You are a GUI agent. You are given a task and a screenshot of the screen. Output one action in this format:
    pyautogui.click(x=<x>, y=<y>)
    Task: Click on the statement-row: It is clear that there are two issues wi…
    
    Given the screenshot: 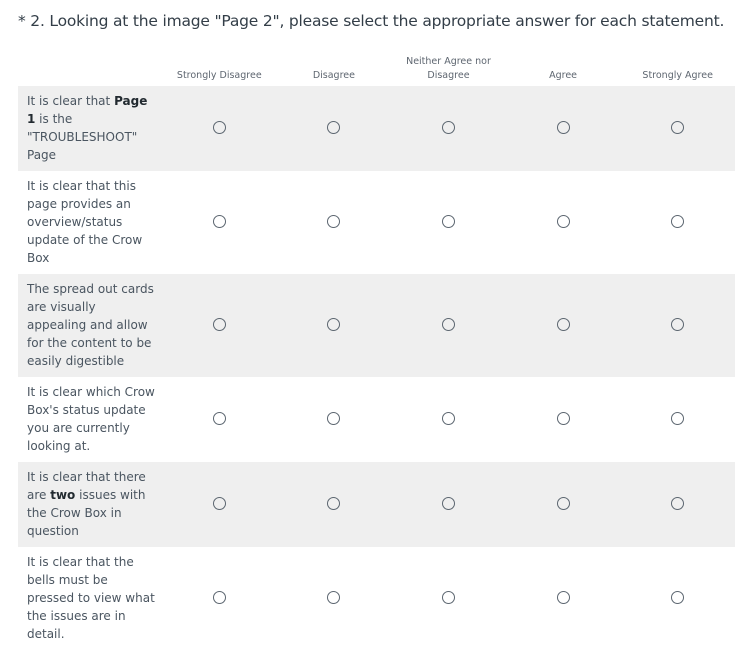 What is the action you would take?
    pyautogui.click(x=376, y=504)
    